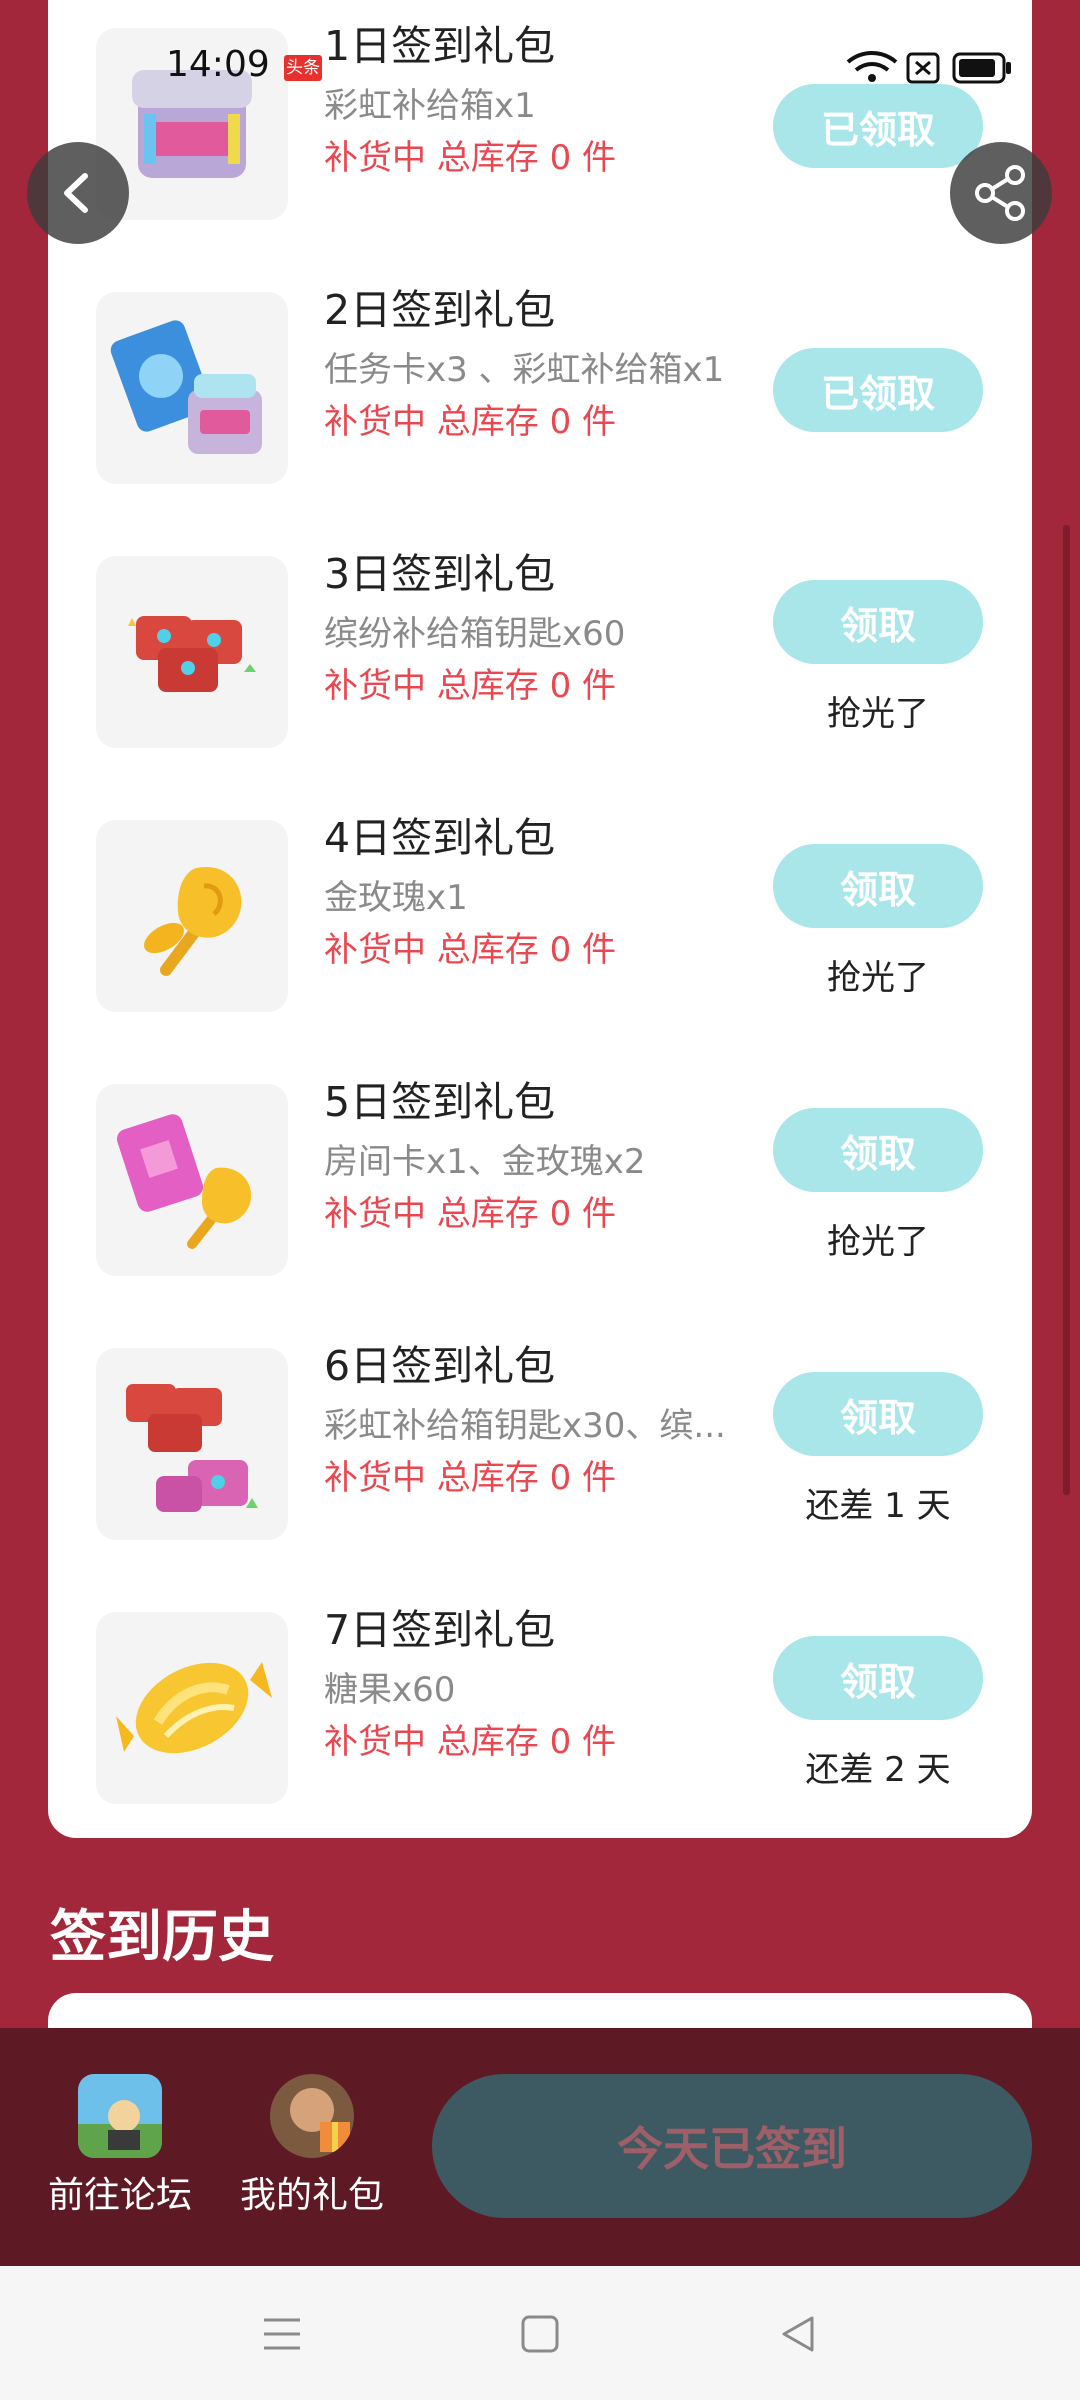 Image resolution: width=1080 pixels, height=2400 pixels. What do you see at coordinates (440, 1366) in the screenshot?
I see `gift-title: 6日签到礼包` at bounding box center [440, 1366].